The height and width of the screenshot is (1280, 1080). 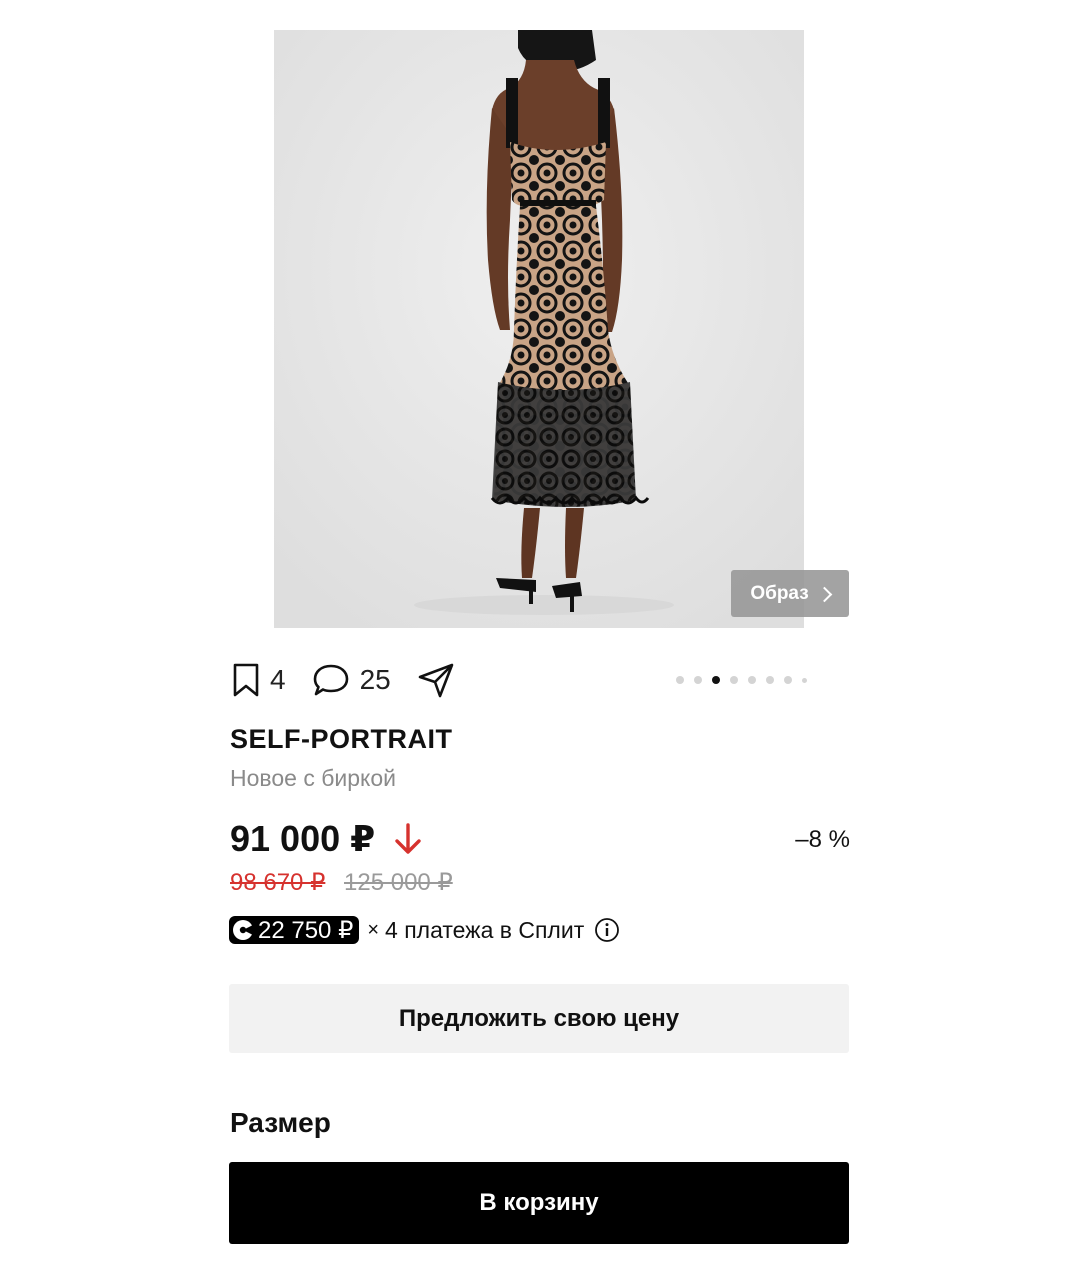 I want to click on previous-price: 98 670 ₽, so click(x=278, y=882).